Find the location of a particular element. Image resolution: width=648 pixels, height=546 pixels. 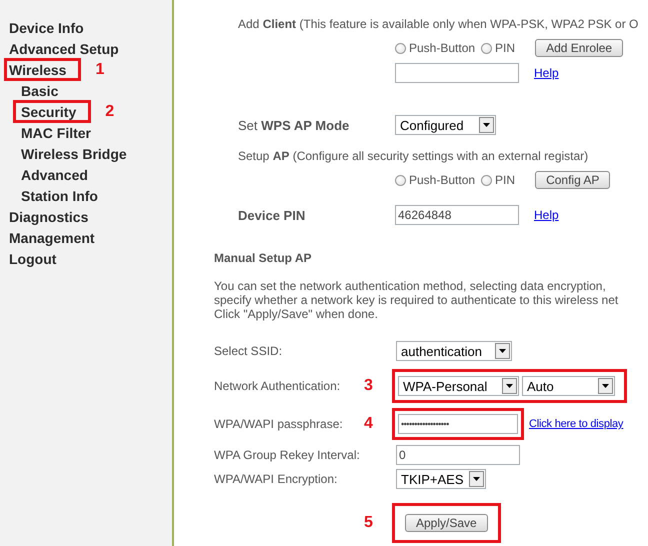

nav-link: Device Info is located at coordinates (46, 28).